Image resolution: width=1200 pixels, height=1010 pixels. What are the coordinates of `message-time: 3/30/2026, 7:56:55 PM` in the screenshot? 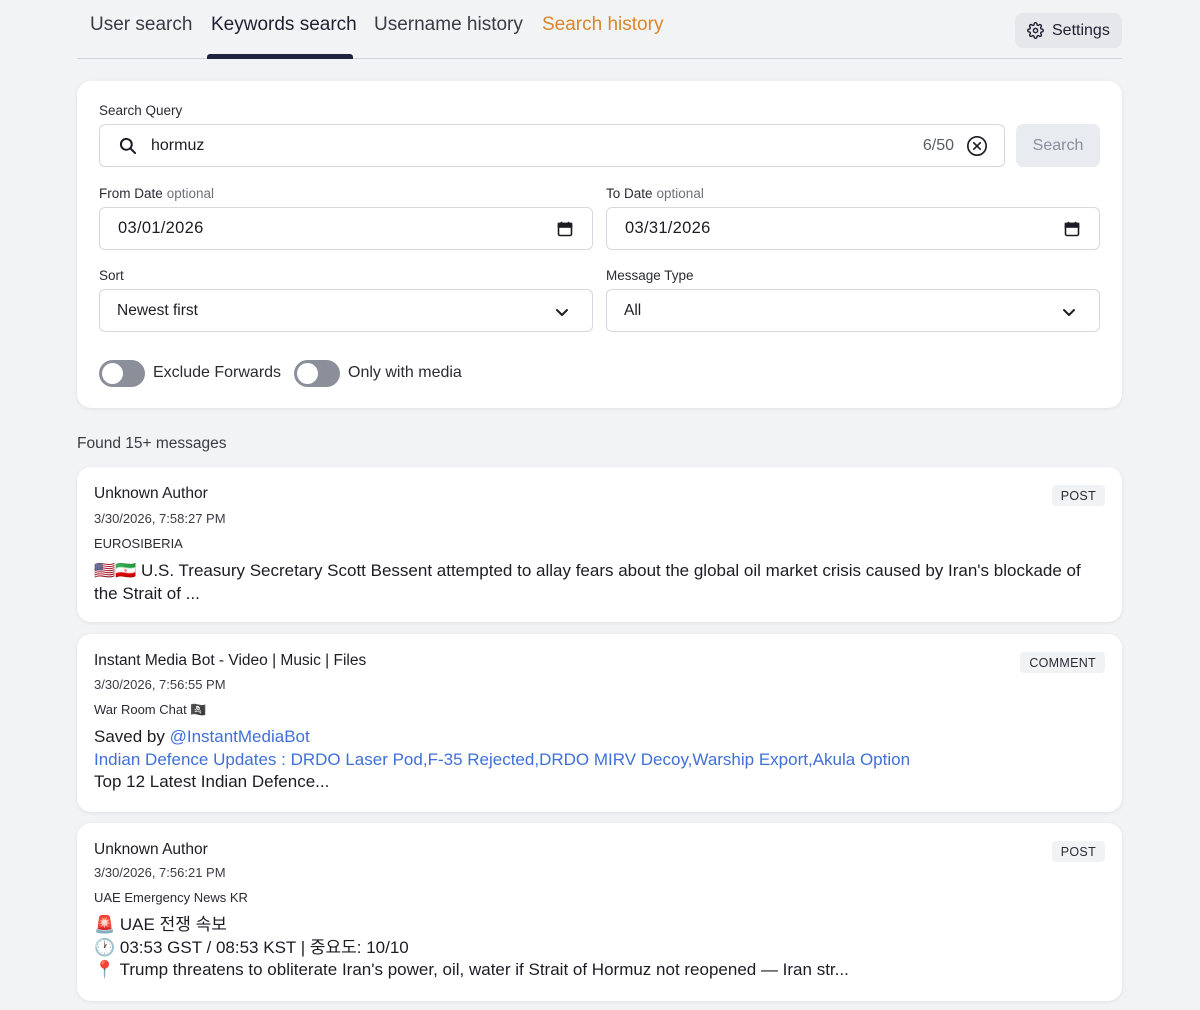 It's located at (160, 684).